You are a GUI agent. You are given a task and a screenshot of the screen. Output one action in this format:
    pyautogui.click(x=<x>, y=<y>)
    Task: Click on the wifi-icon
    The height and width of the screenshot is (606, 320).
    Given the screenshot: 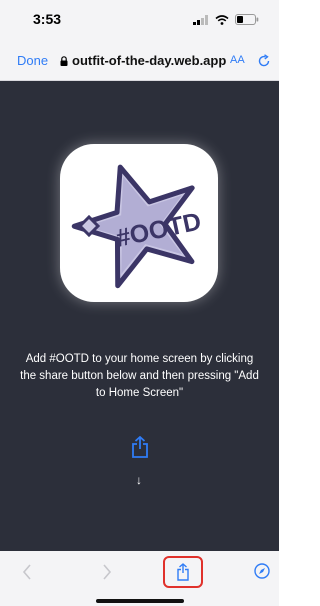 What is the action you would take?
    pyautogui.click(x=222, y=19)
    